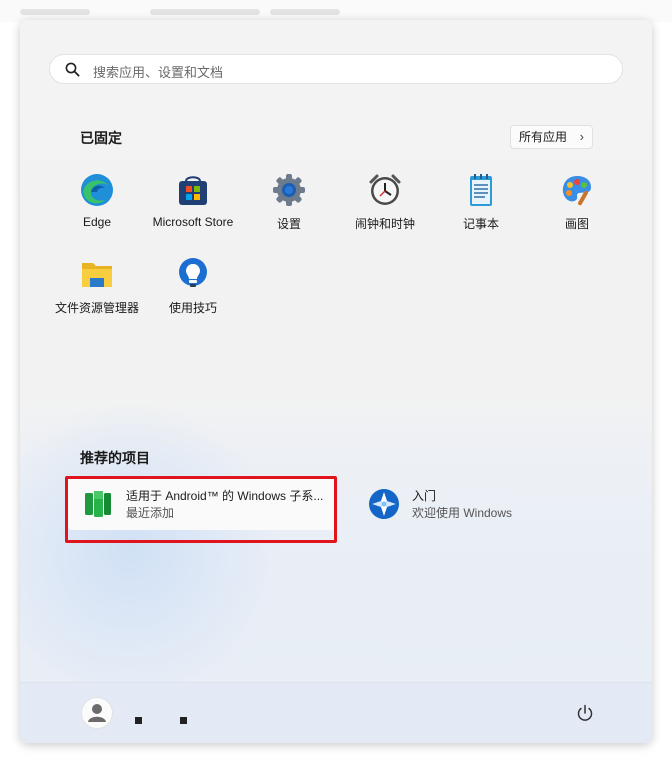 The image size is (672, 763). I want to click on search-box: 搜索应用、设置和文档, so click(336, 69).